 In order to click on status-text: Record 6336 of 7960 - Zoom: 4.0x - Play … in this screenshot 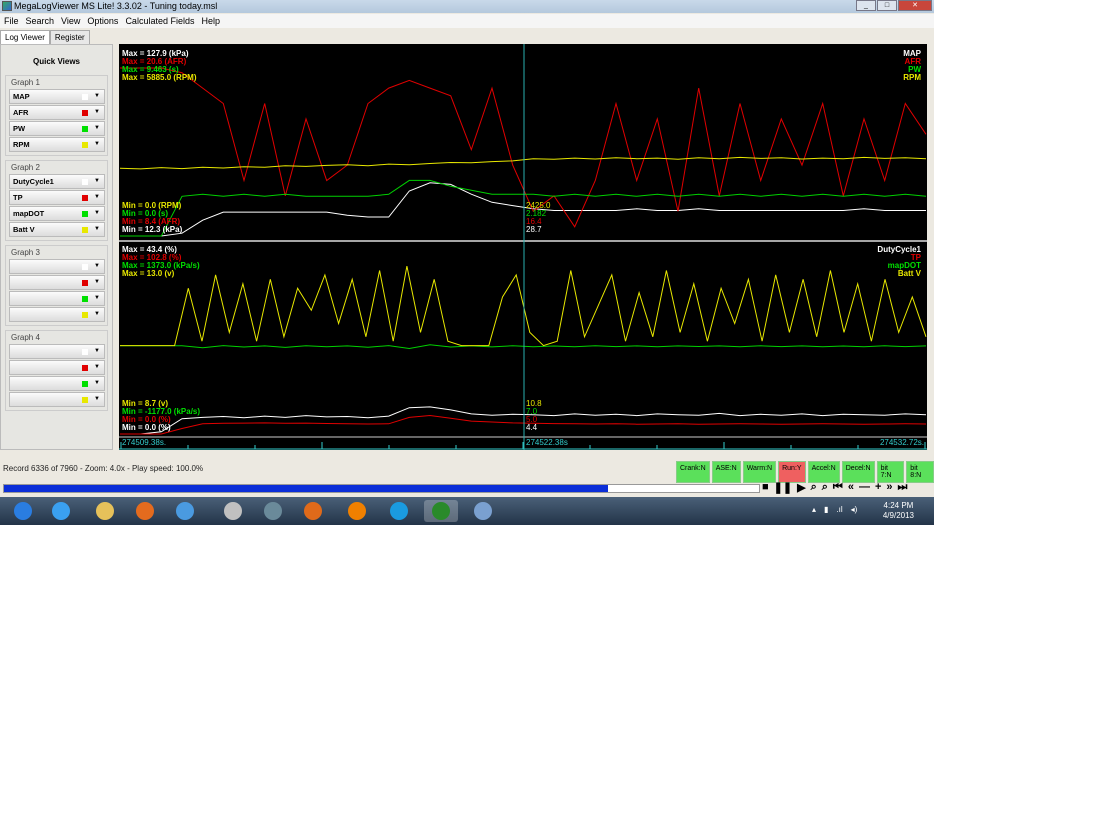, I will do `click(103, 468)`.